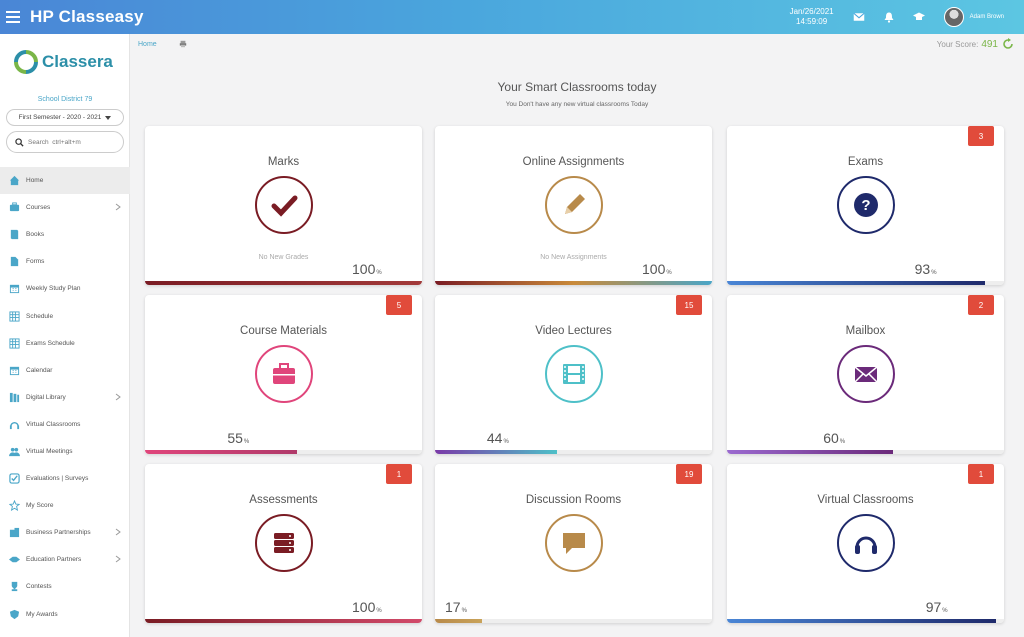  What do you see at coordinates (65, 261) in the screenshot?
I see `sidebar-item-forms: Forms` at bounding box center [65, 261].